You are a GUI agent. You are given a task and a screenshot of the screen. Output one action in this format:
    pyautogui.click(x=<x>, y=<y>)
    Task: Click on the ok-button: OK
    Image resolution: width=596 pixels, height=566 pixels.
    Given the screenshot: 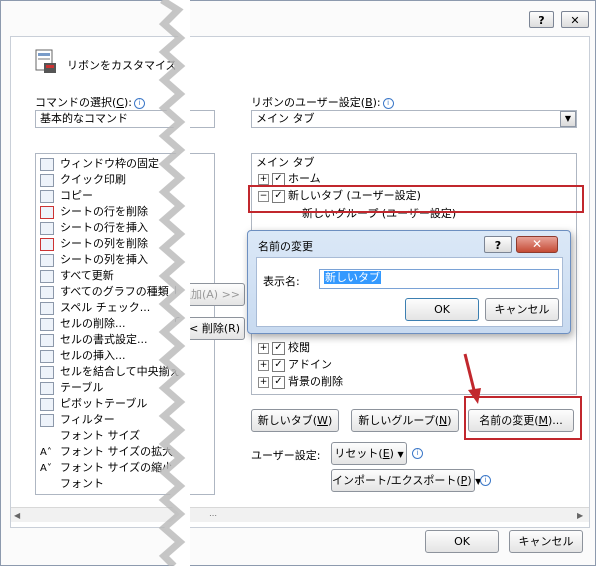 What is the action you would take?
    pyautogui.click(x=462, y=541)
    